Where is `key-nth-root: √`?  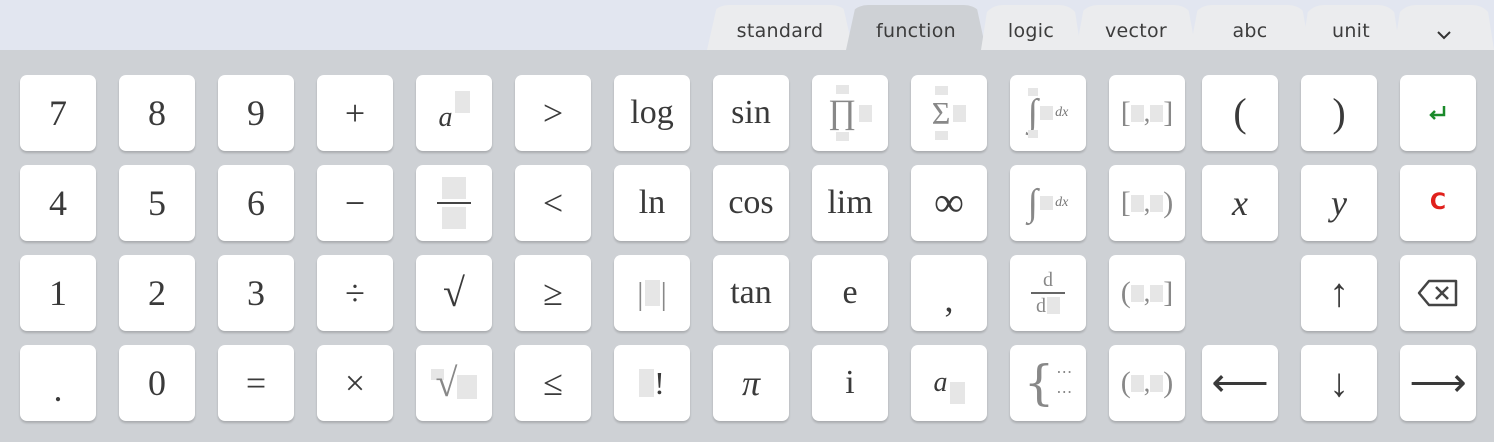 key-nth-root: √ is located at coordinates (454, 383).